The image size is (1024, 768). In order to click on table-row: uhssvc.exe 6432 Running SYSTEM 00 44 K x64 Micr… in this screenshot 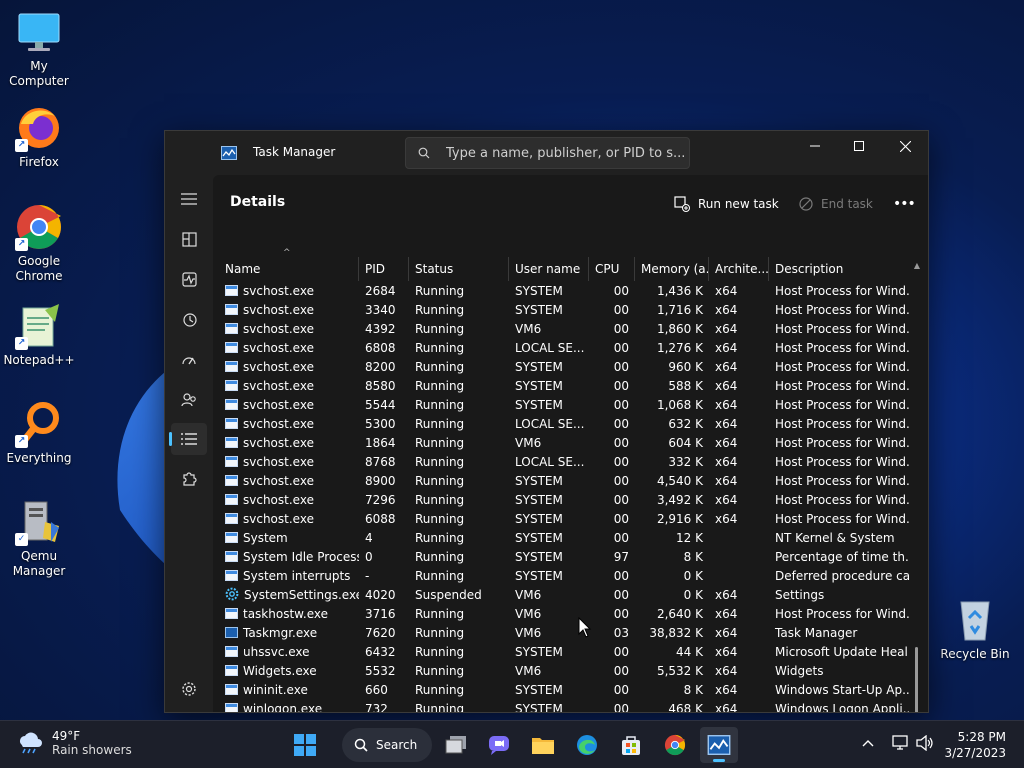, I will do `click(563, 652)`.